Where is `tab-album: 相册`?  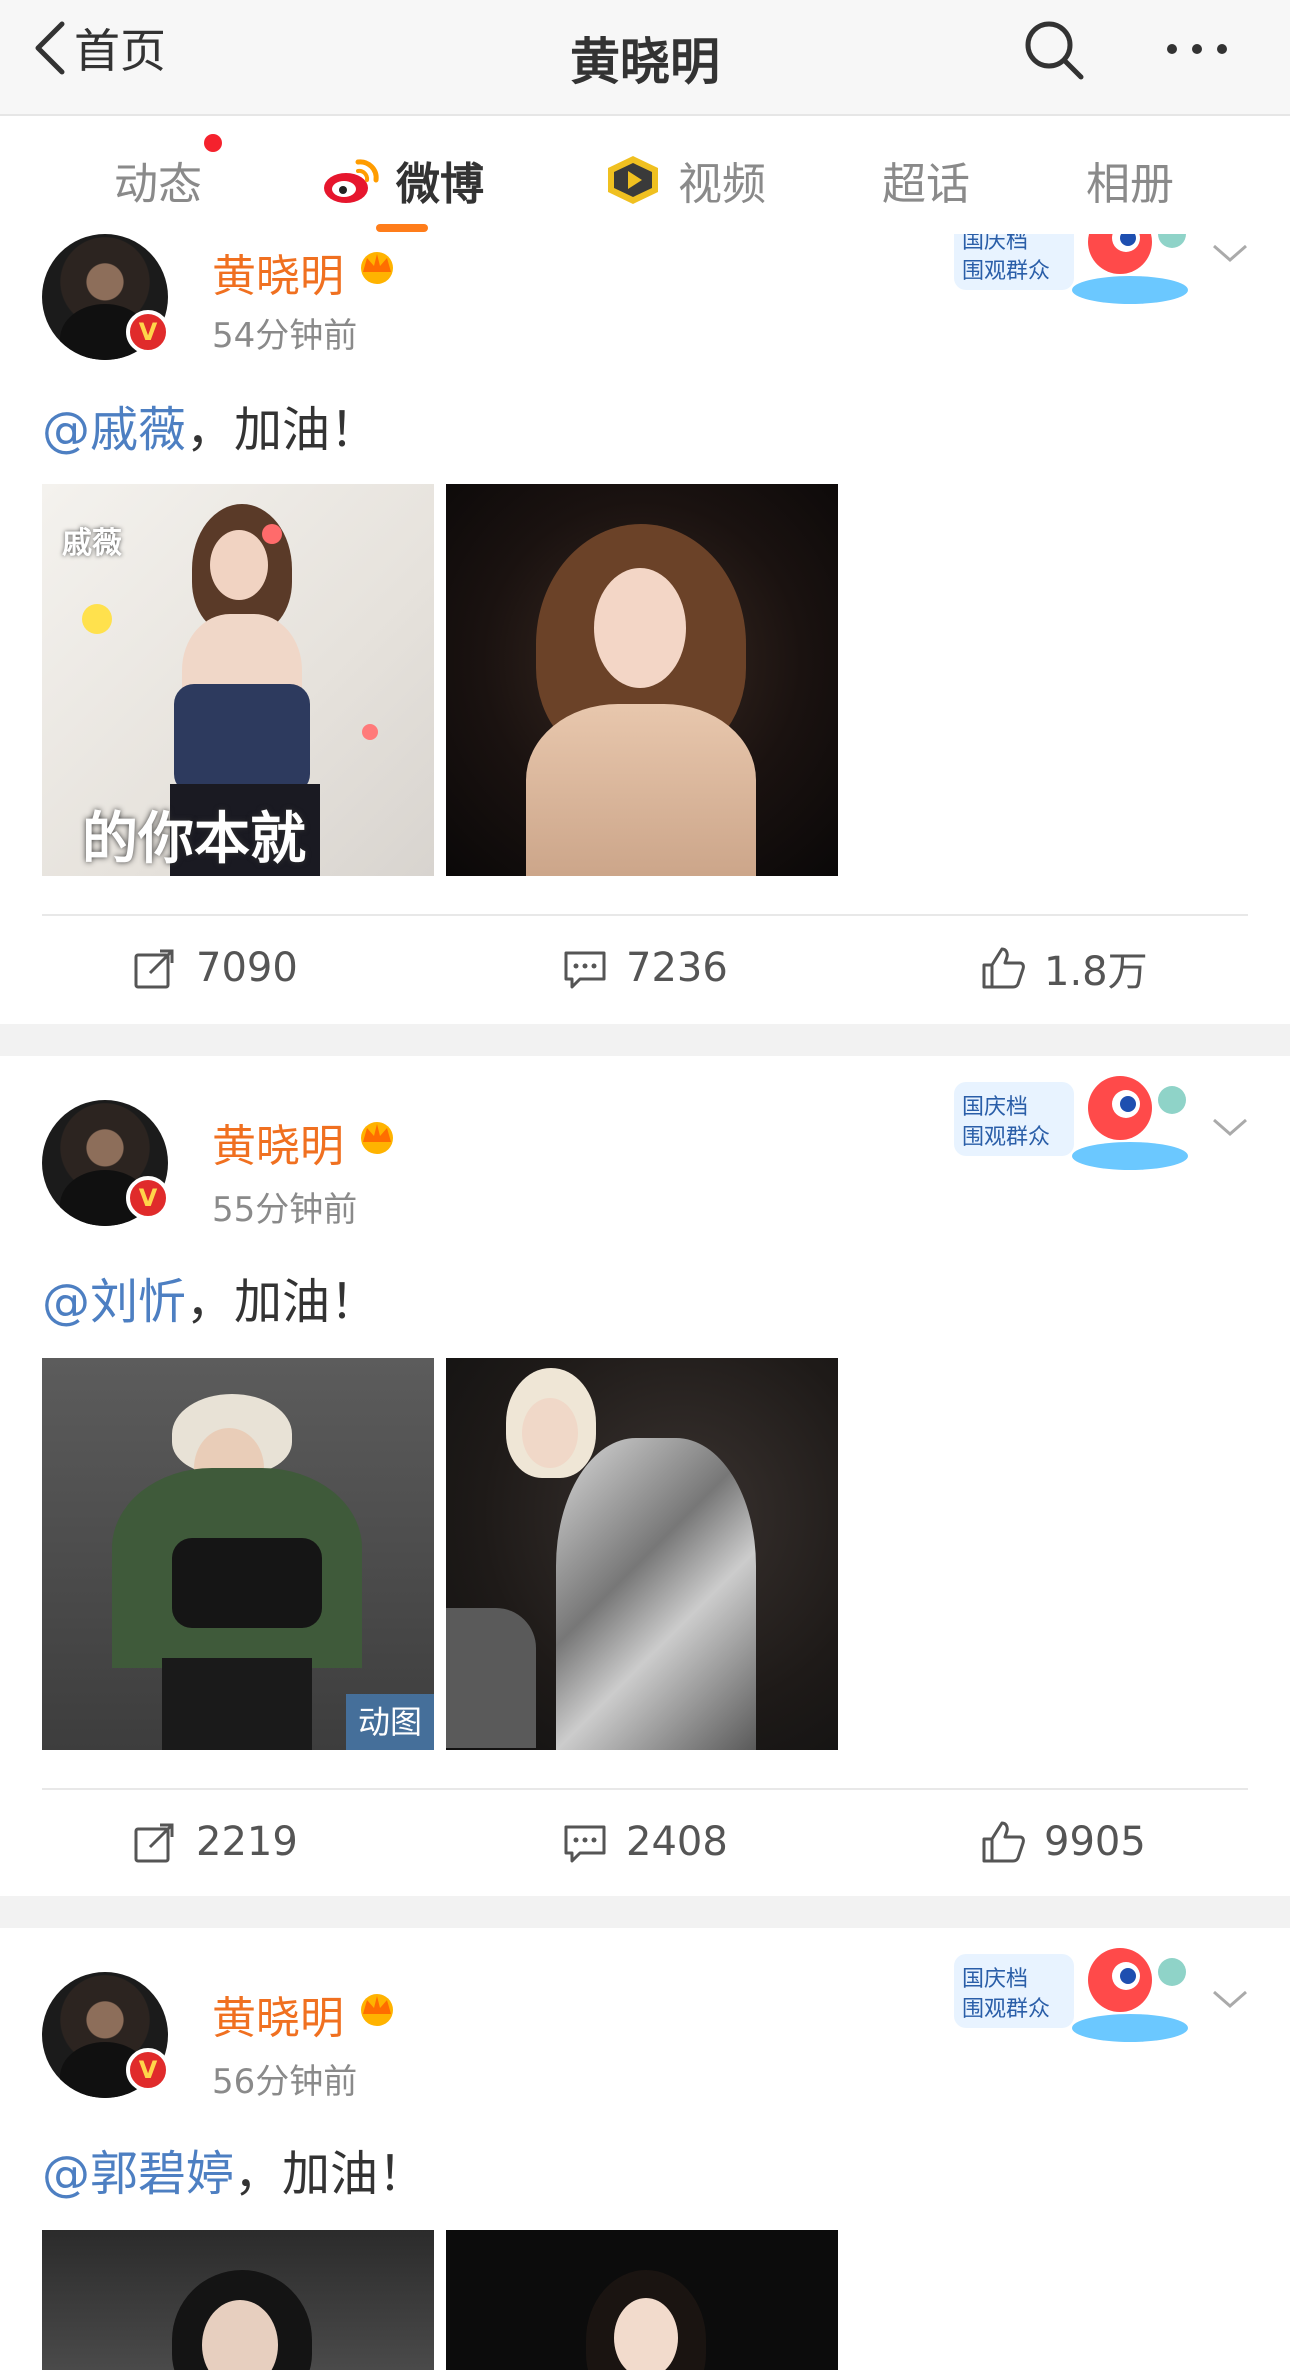 tab-album: 相册 is located at coordinates (1130, 180).